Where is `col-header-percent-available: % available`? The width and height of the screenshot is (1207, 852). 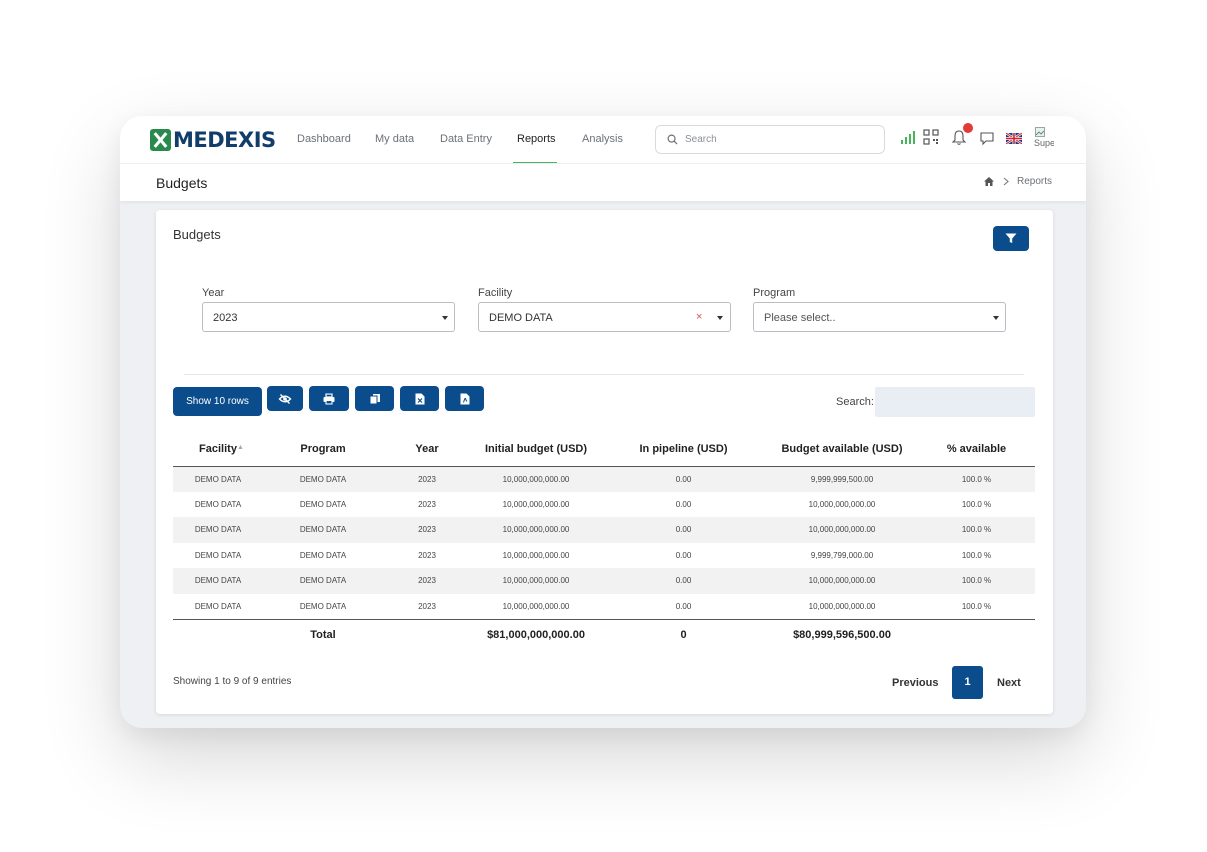 col-header-percent-available: % available is located at coordinates (976, 449).